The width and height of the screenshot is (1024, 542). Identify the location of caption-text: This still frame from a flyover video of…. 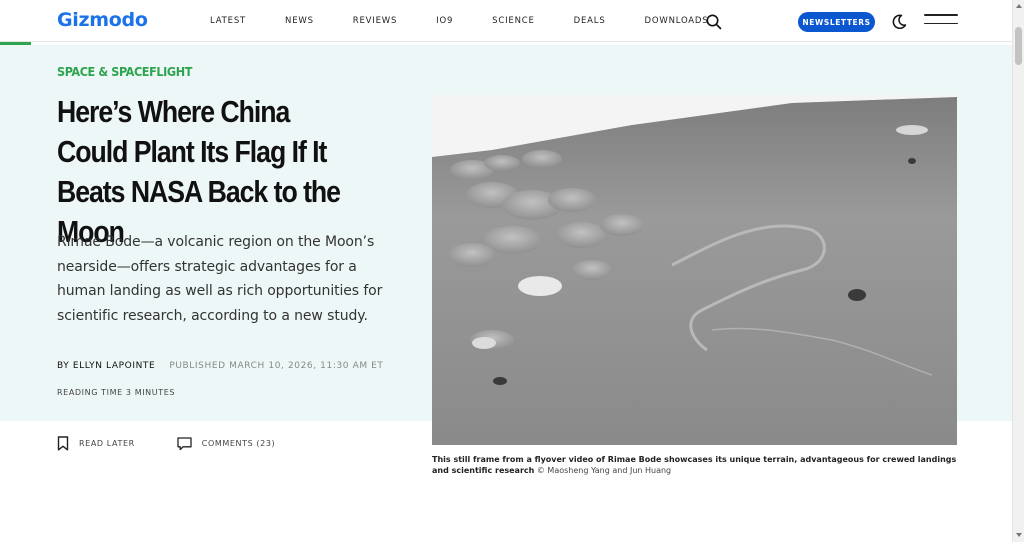
(694, 465).